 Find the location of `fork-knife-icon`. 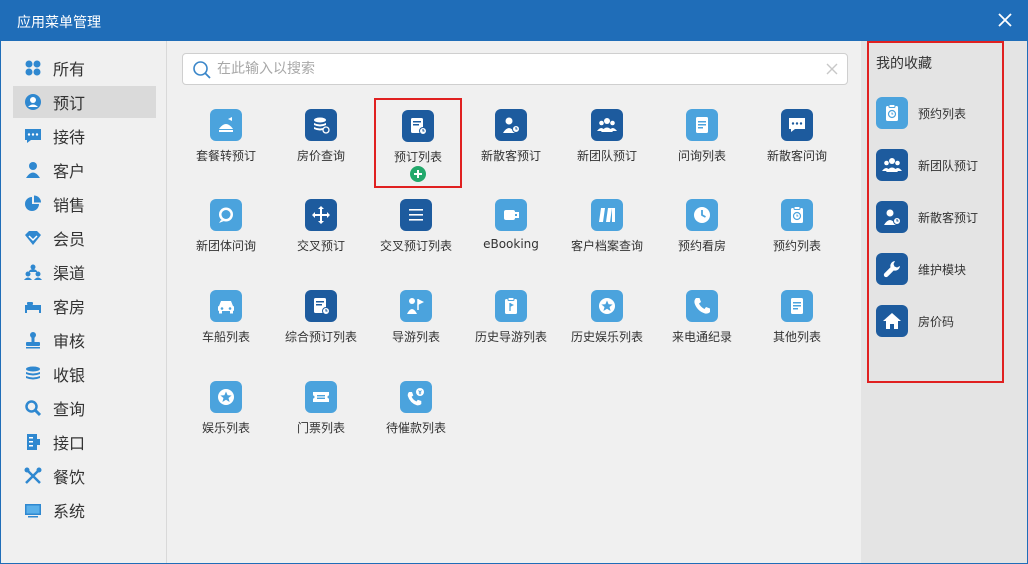

fork-knife-icon is located at coordinates (33, 476).